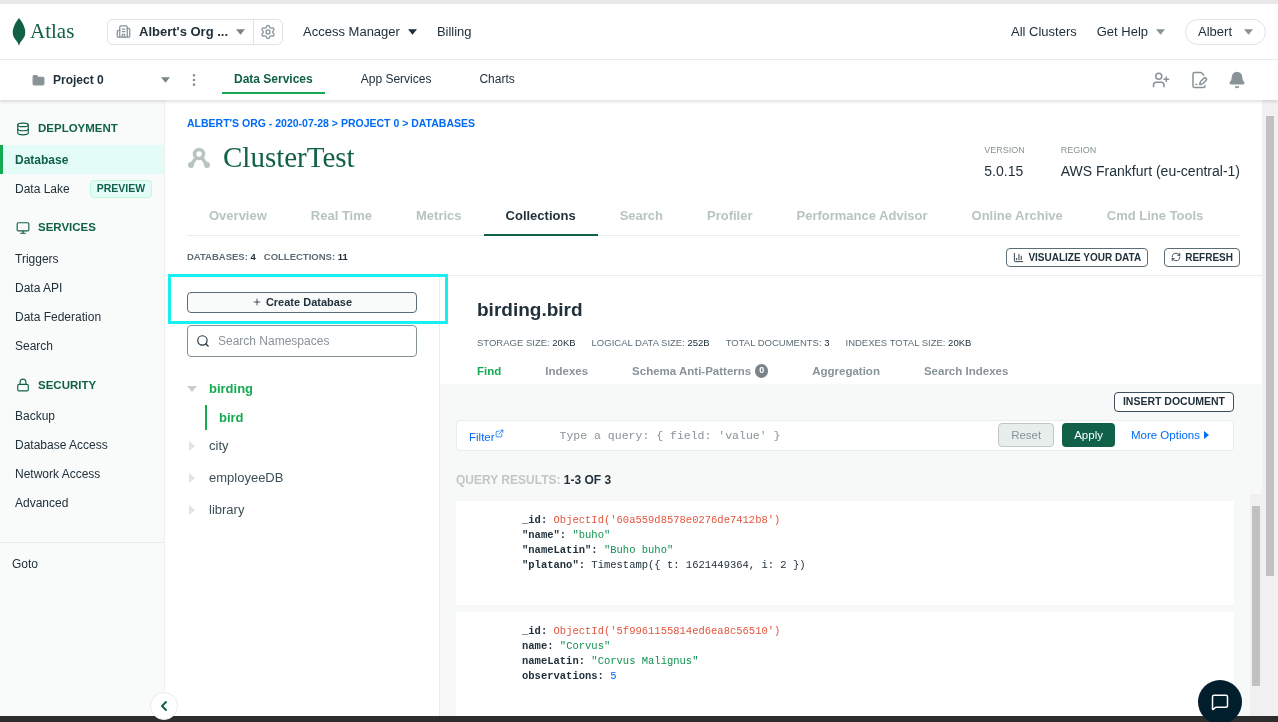  Describe the element at coordinates (82, 189) in the screenshot. I see `sidebar-item: Data Lake PREVIEW` at that location.